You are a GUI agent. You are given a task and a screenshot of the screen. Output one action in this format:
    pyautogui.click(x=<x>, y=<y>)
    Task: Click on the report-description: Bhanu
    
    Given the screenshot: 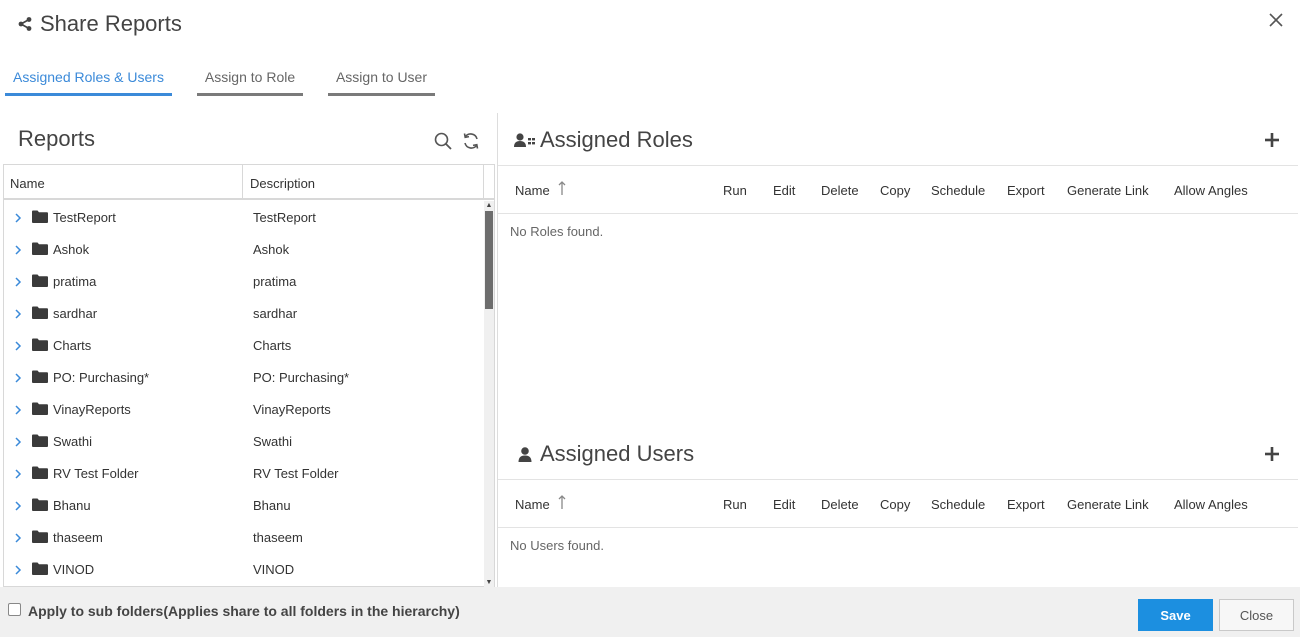 What is the action you would take?
    pyautogui.click(x=272, y=505)
    